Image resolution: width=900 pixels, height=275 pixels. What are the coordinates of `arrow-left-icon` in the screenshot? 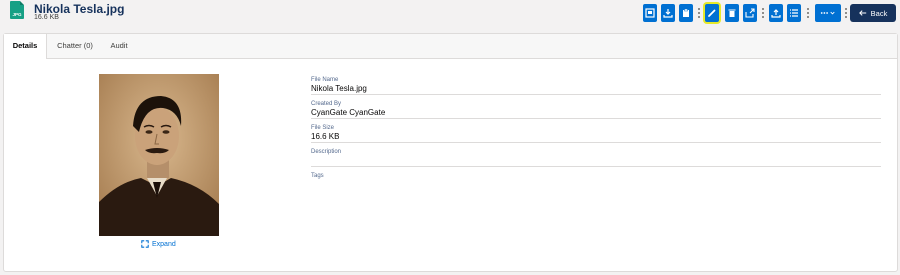 It's located at (862, 13).